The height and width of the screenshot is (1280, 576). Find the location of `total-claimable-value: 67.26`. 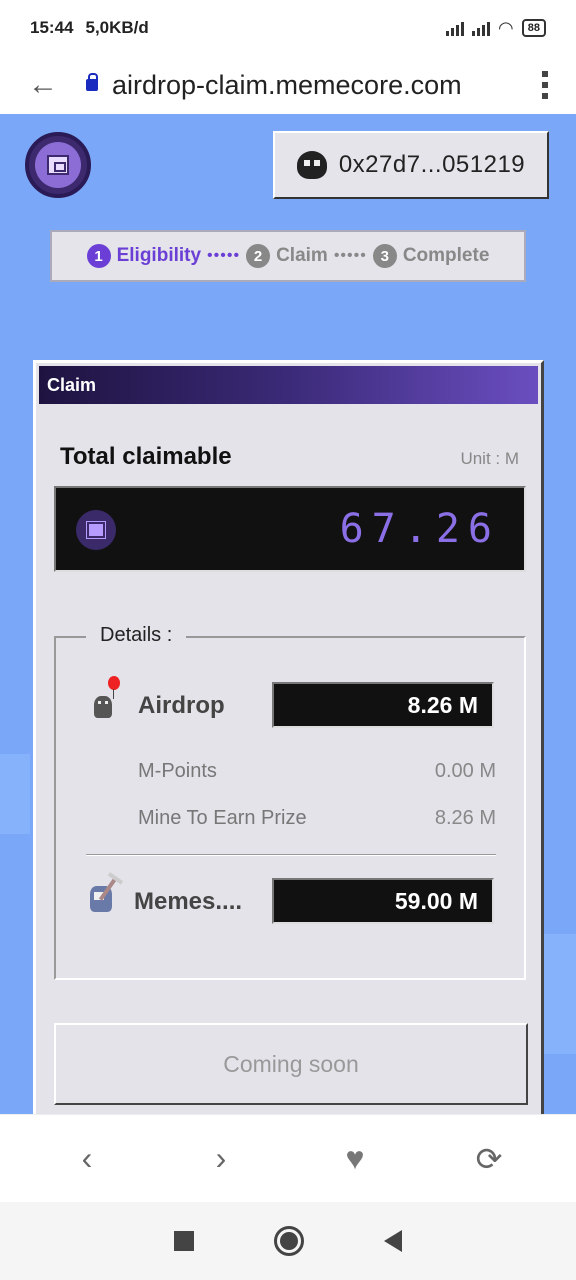

total-claimable-value: 67.26 is located at coordinates (419, 529).